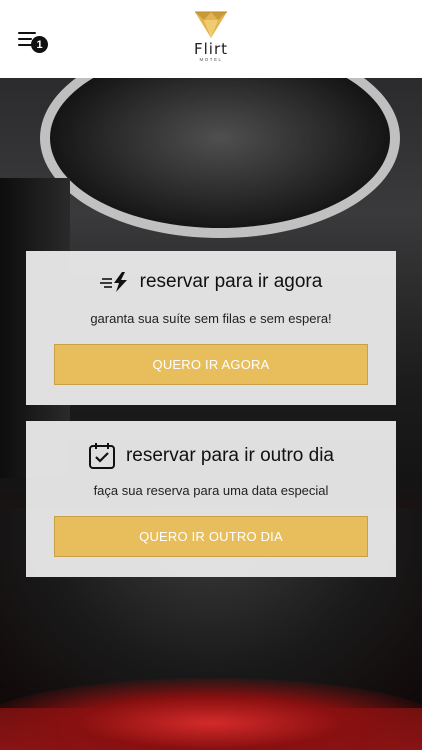 This screenshot has height=750, width=422. Describe the element at coordinates (211, 536) in the screenshot. I see `go-another-day-button: QUERO IR OUTRO DIA` at that location.